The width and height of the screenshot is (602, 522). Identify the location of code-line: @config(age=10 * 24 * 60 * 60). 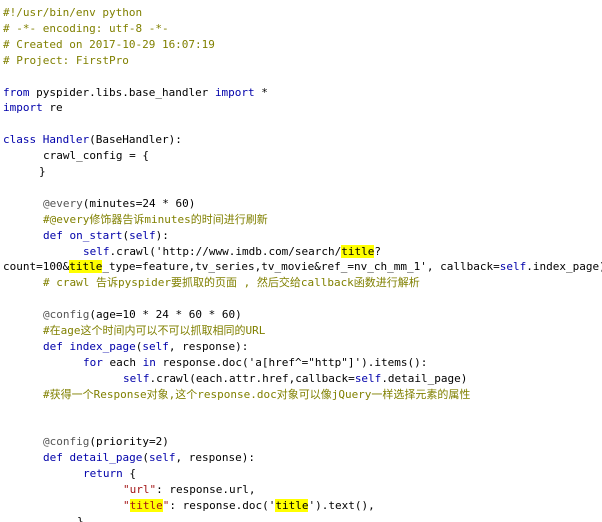
(301, 315).